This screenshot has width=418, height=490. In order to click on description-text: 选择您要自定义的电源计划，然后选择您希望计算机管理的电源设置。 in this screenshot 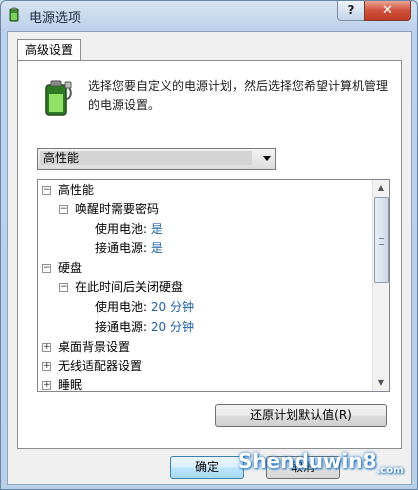, I will do `click(238, 95)`.